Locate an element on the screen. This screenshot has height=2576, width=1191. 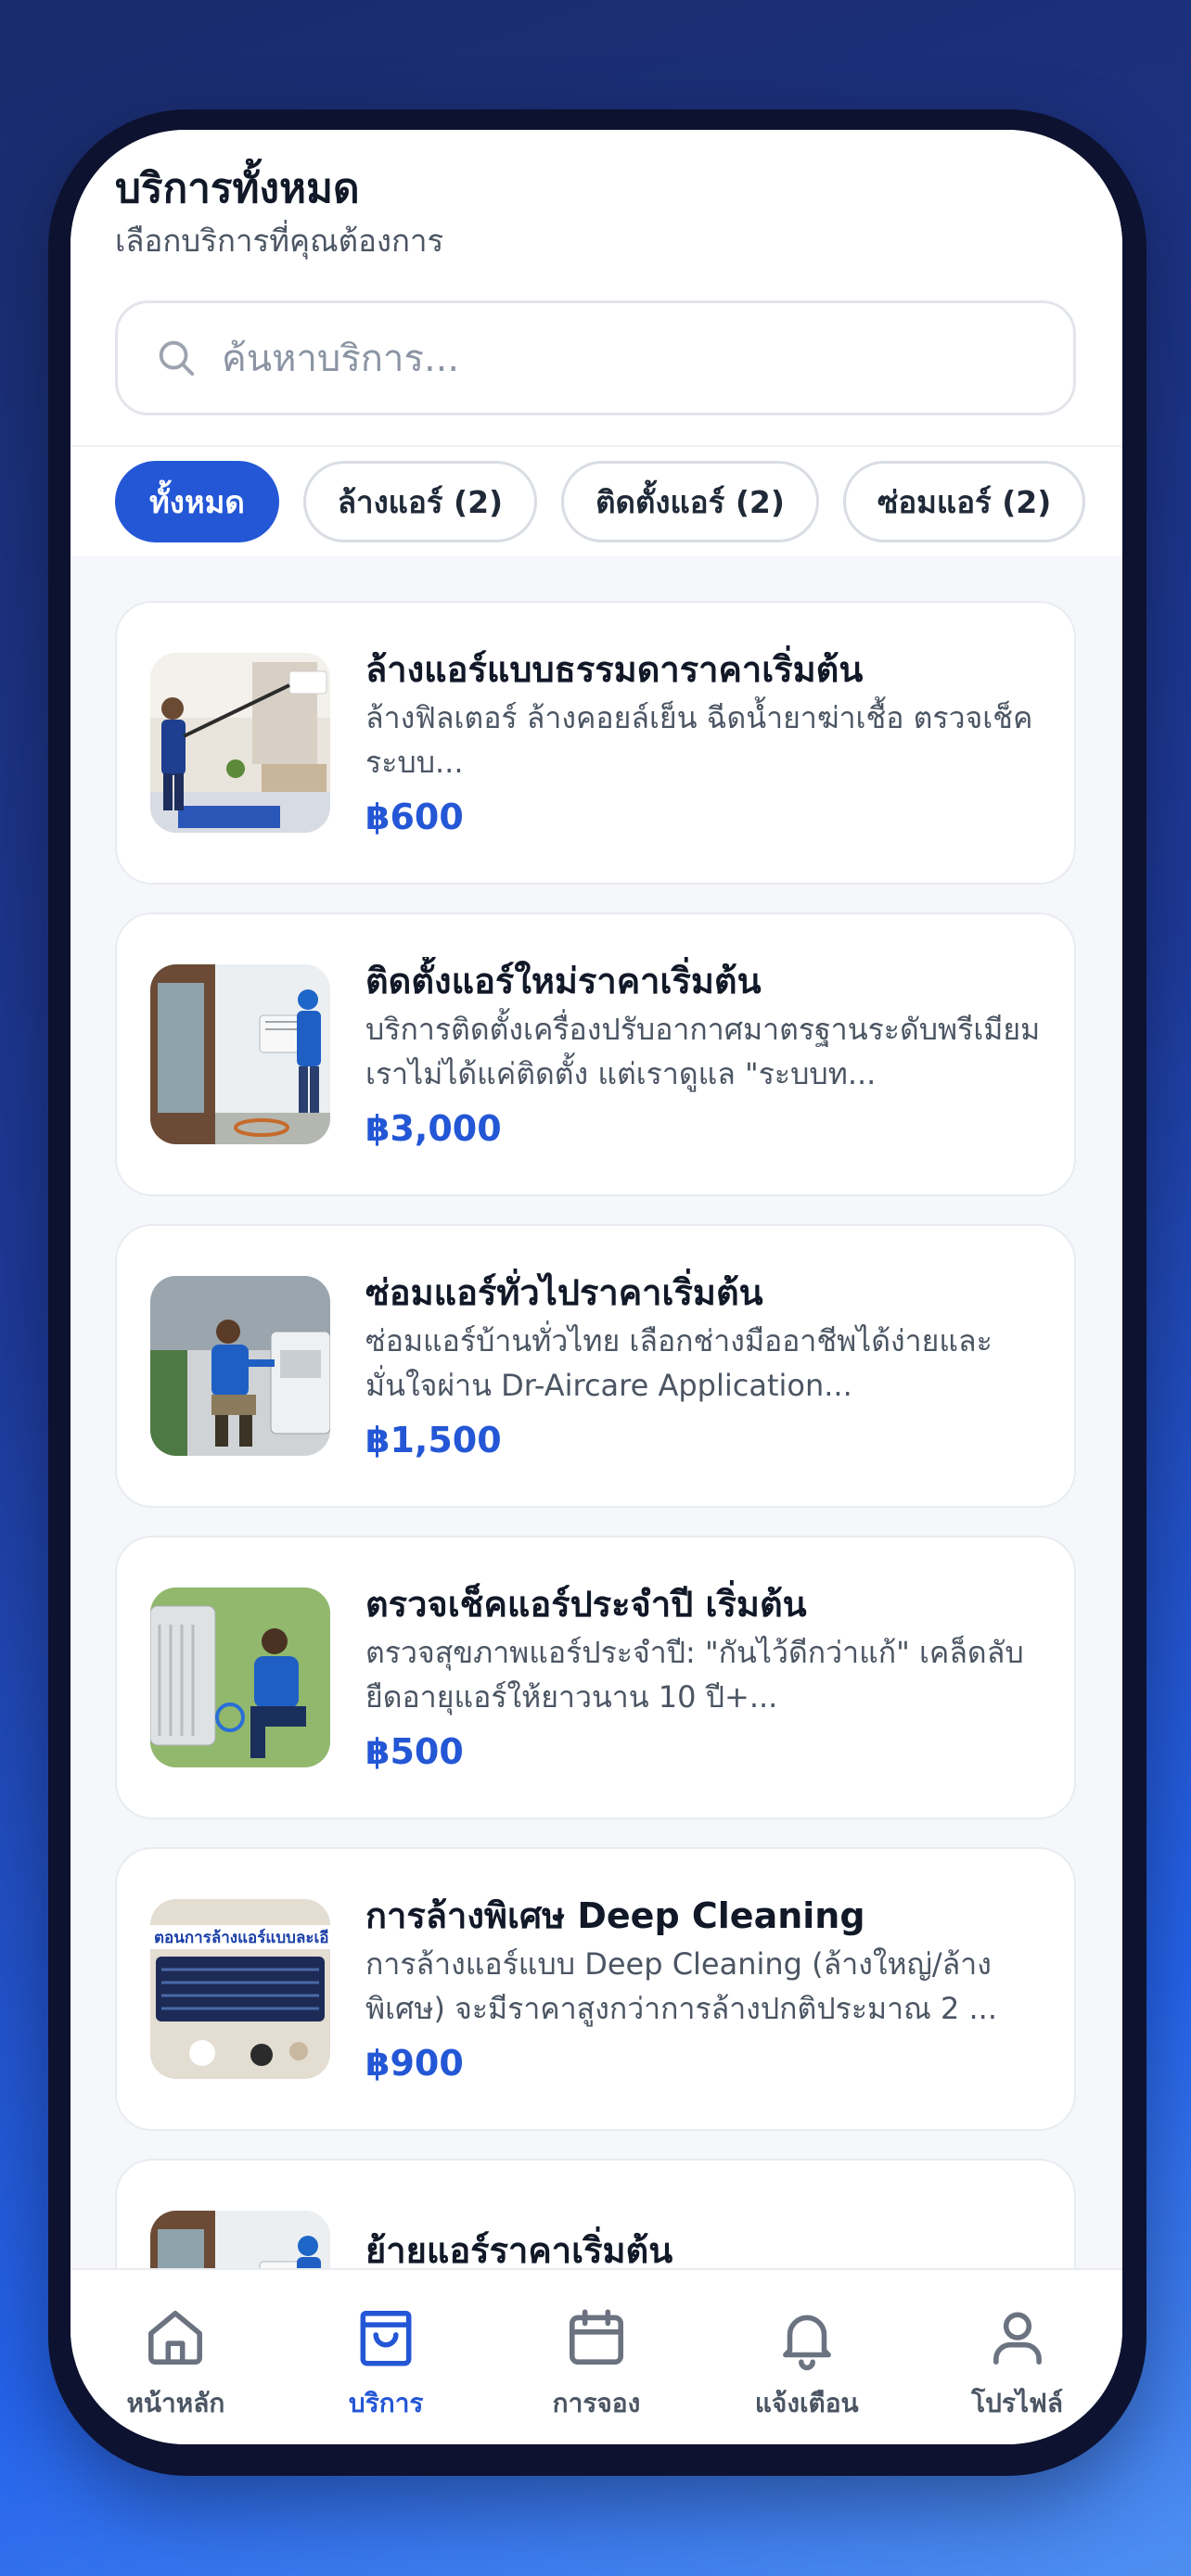
page-subtitle: เลือกบริการที่คุณต้องการ is located at coordinates (279, 241).